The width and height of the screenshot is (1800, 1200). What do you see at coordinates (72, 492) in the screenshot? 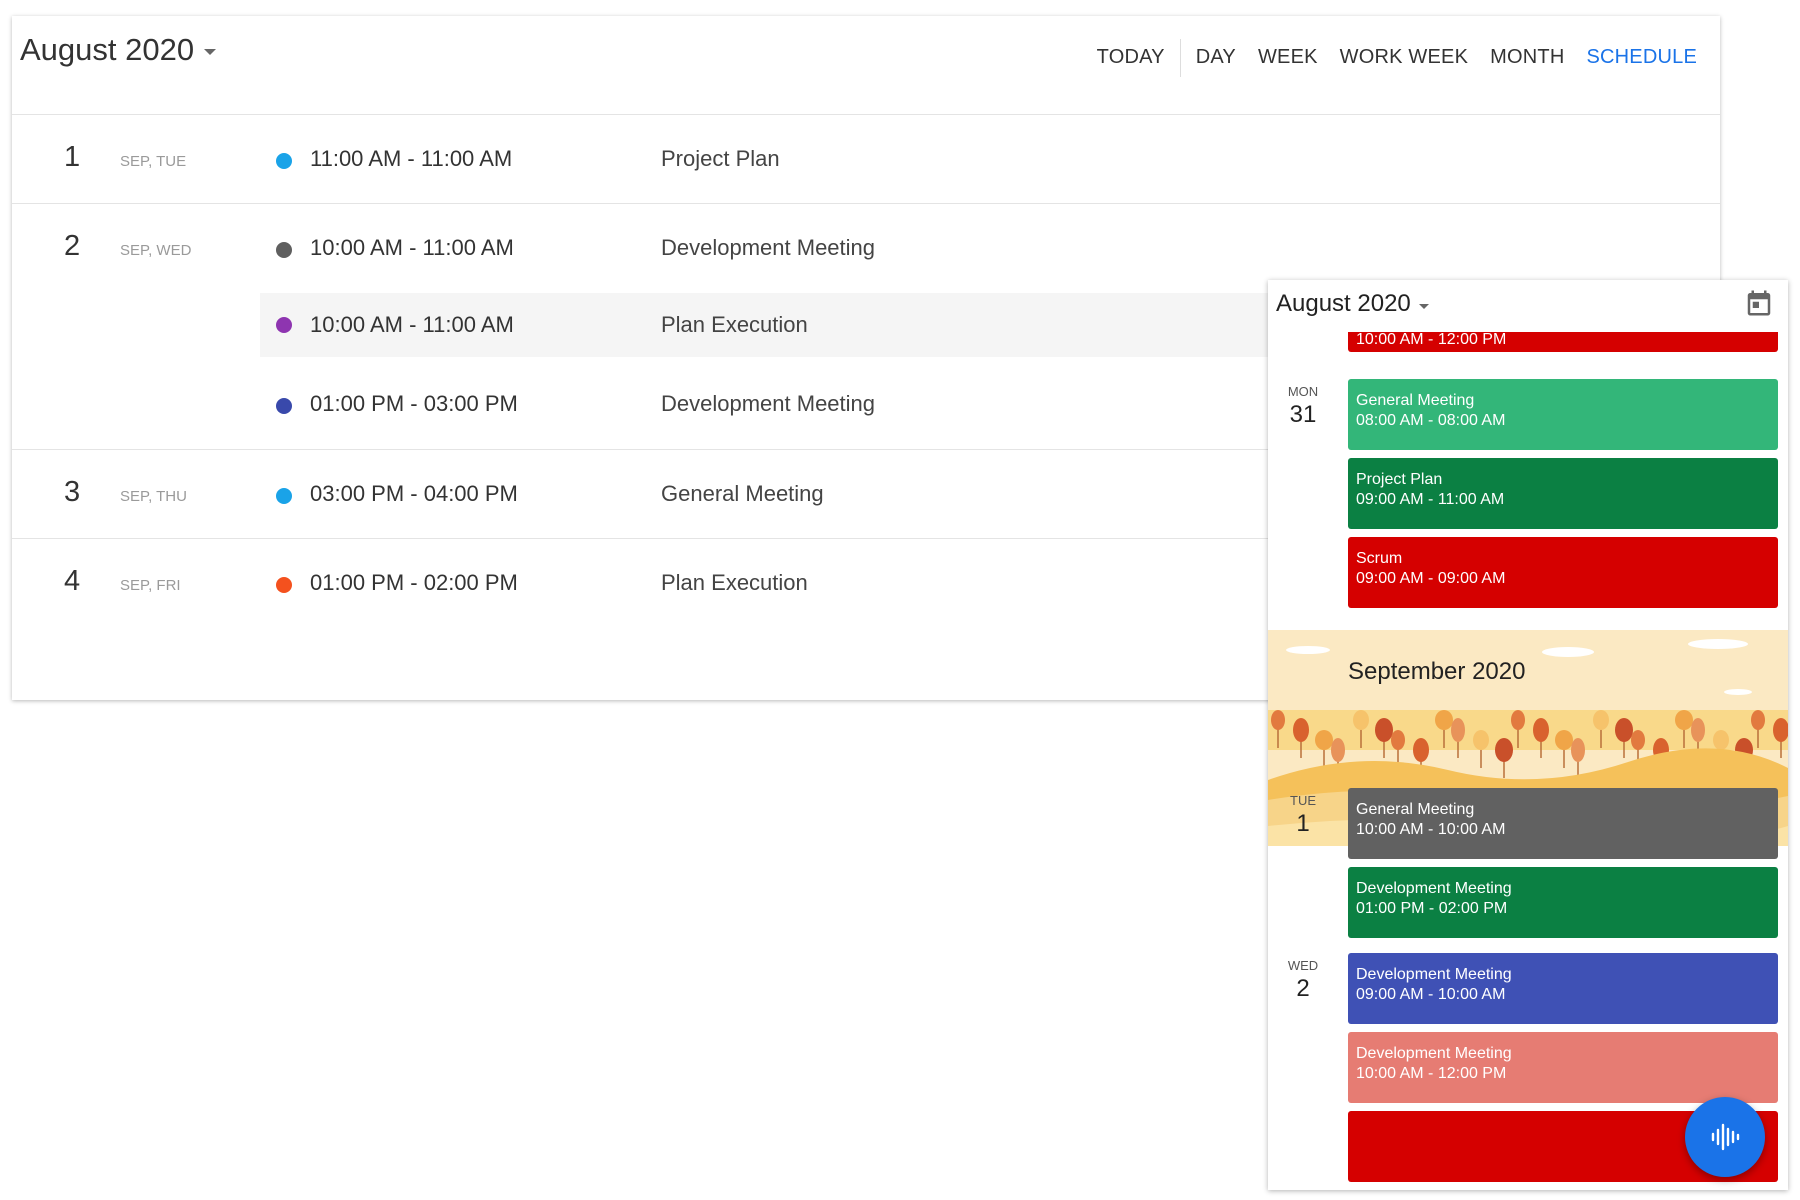
I see `day-number: 3` at bounding box center [72, 492].